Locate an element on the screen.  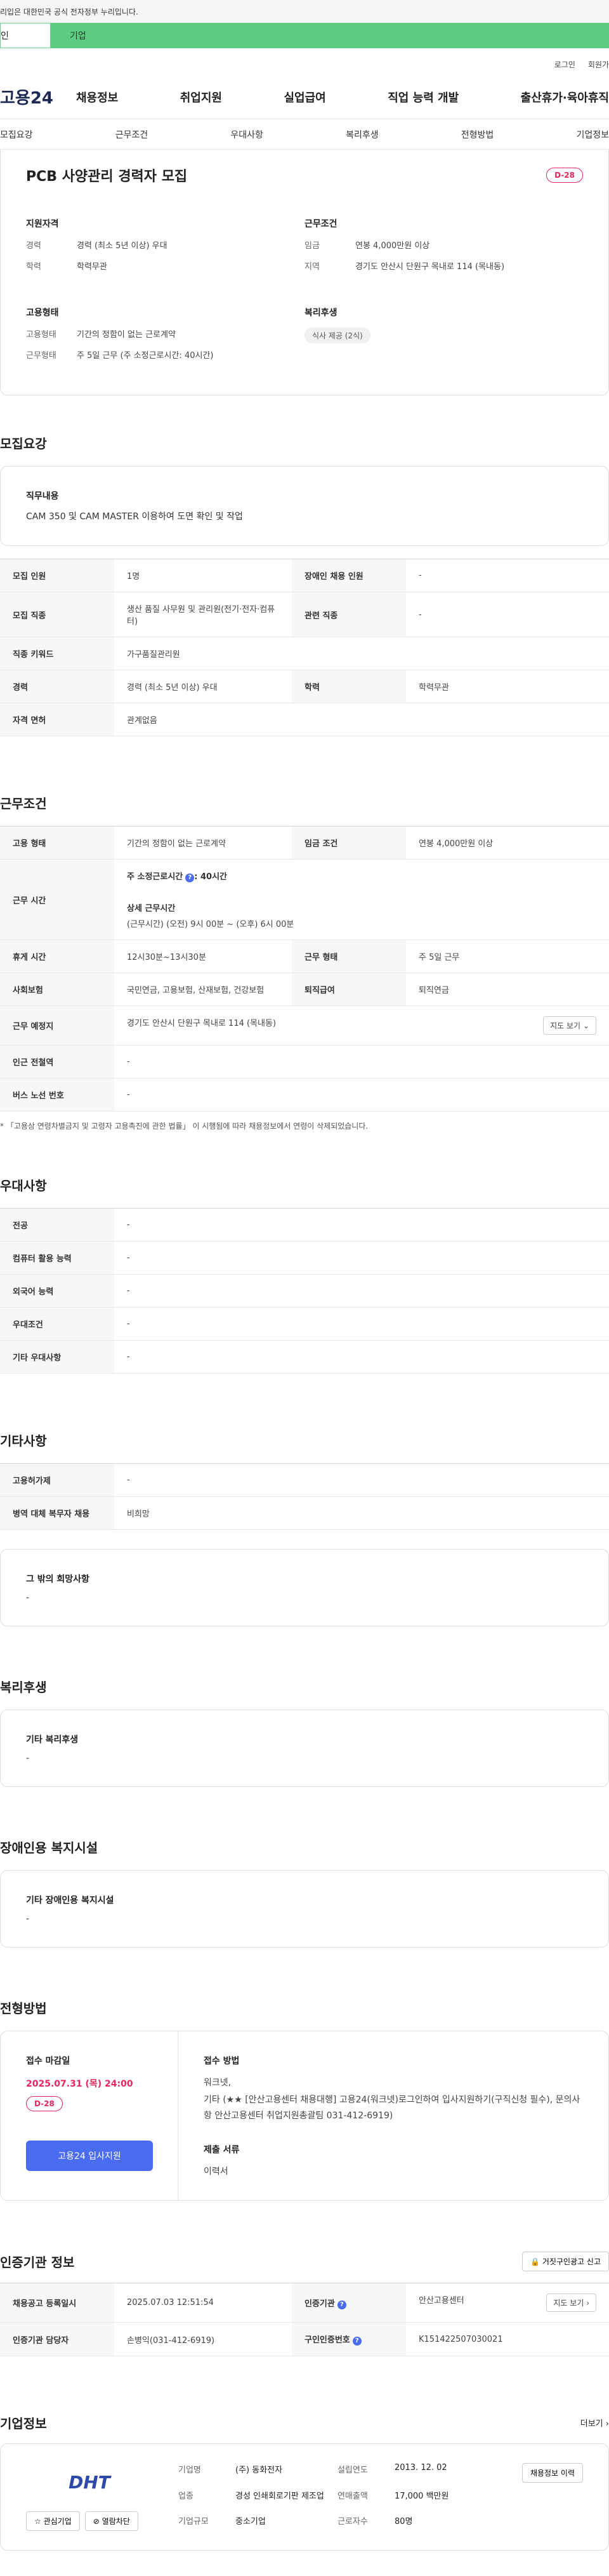
job-title: PCB 사양관리 경력자 모집 is located at coordinates (107, 177).